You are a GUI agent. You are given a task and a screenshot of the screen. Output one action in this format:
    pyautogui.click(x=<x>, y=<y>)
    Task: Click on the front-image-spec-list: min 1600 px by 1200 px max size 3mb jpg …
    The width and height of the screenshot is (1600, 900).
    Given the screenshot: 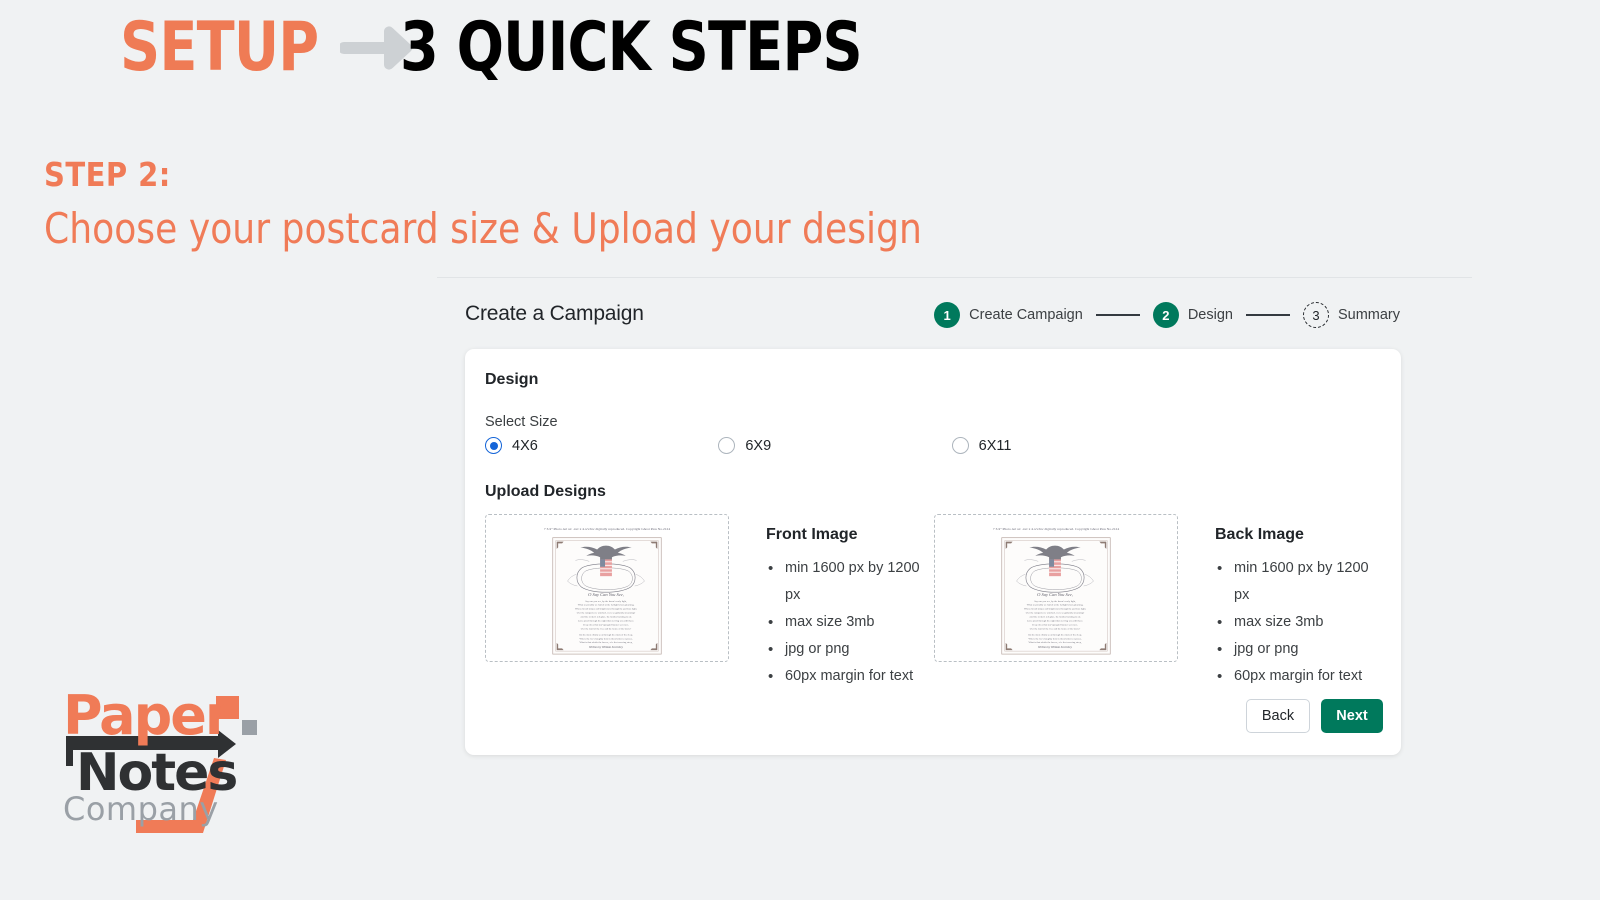 What is the action you would take?
    pyautogui.click(x=850, y=622)
    